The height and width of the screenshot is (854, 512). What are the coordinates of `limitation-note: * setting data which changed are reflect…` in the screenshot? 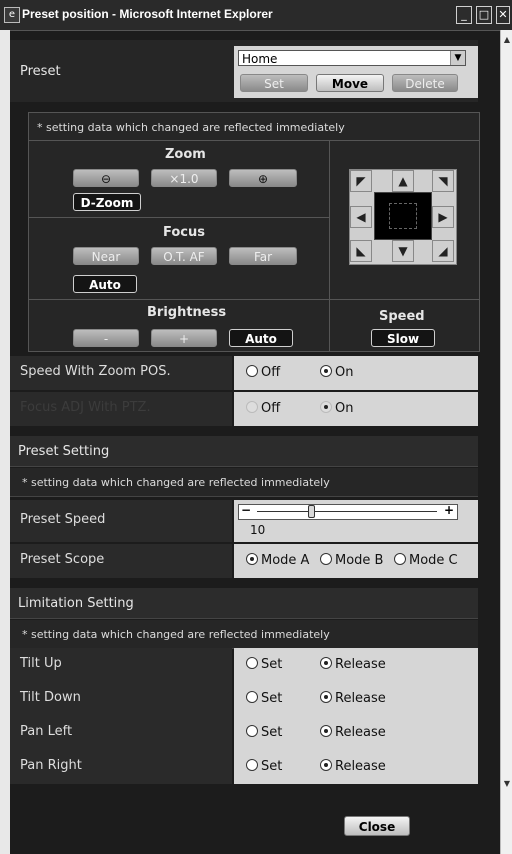 It's located at (176, 634).